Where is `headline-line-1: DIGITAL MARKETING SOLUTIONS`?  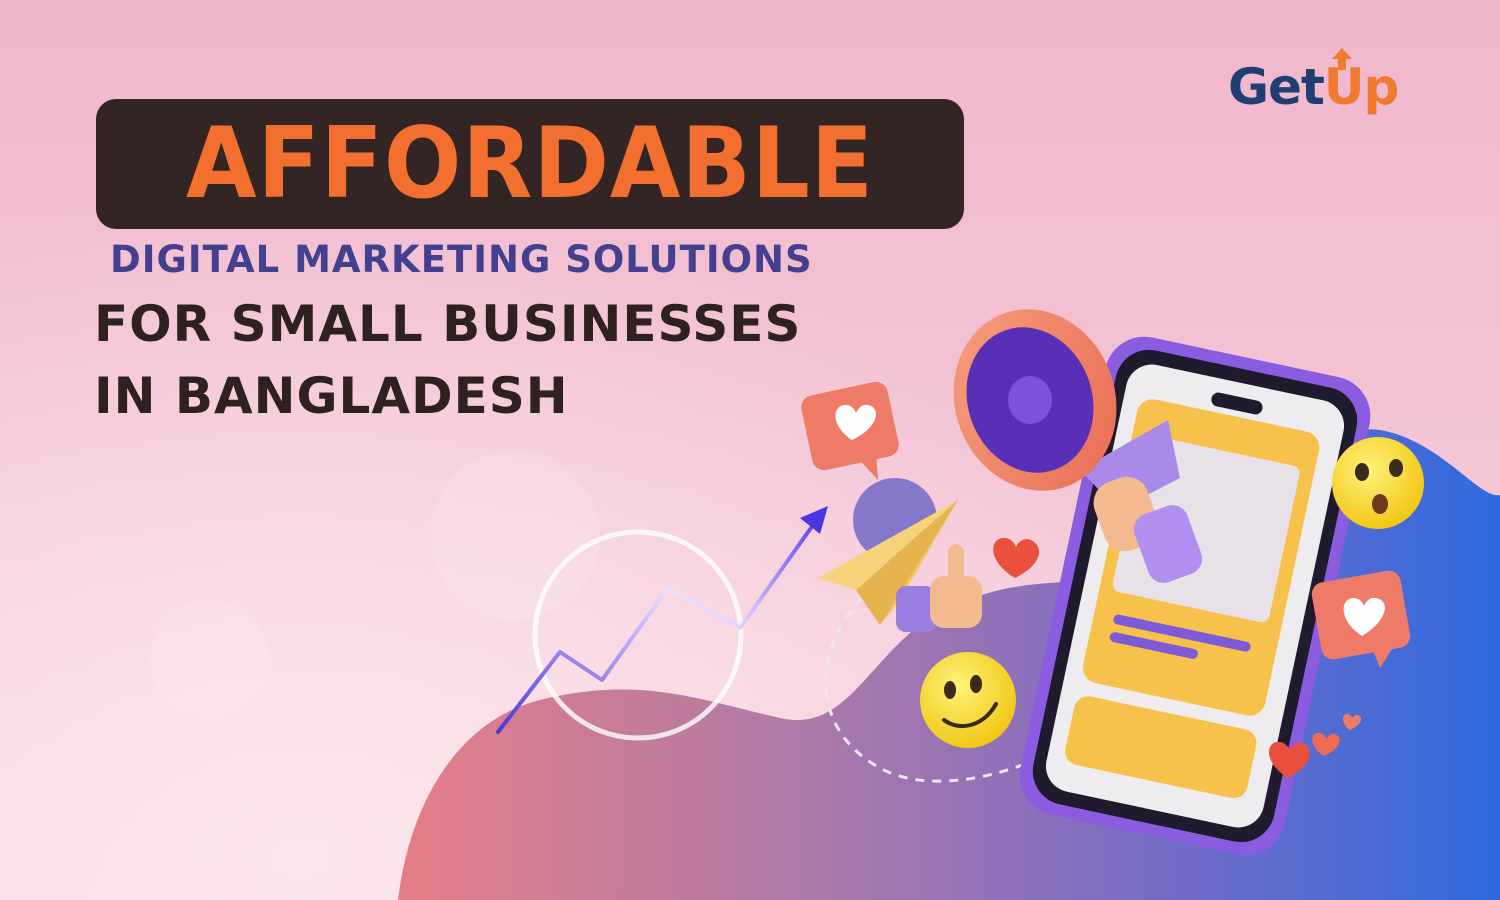
headline-line-1: DIGITAL MARKETING SOLUTIONS is located at coordinates (461, 259).